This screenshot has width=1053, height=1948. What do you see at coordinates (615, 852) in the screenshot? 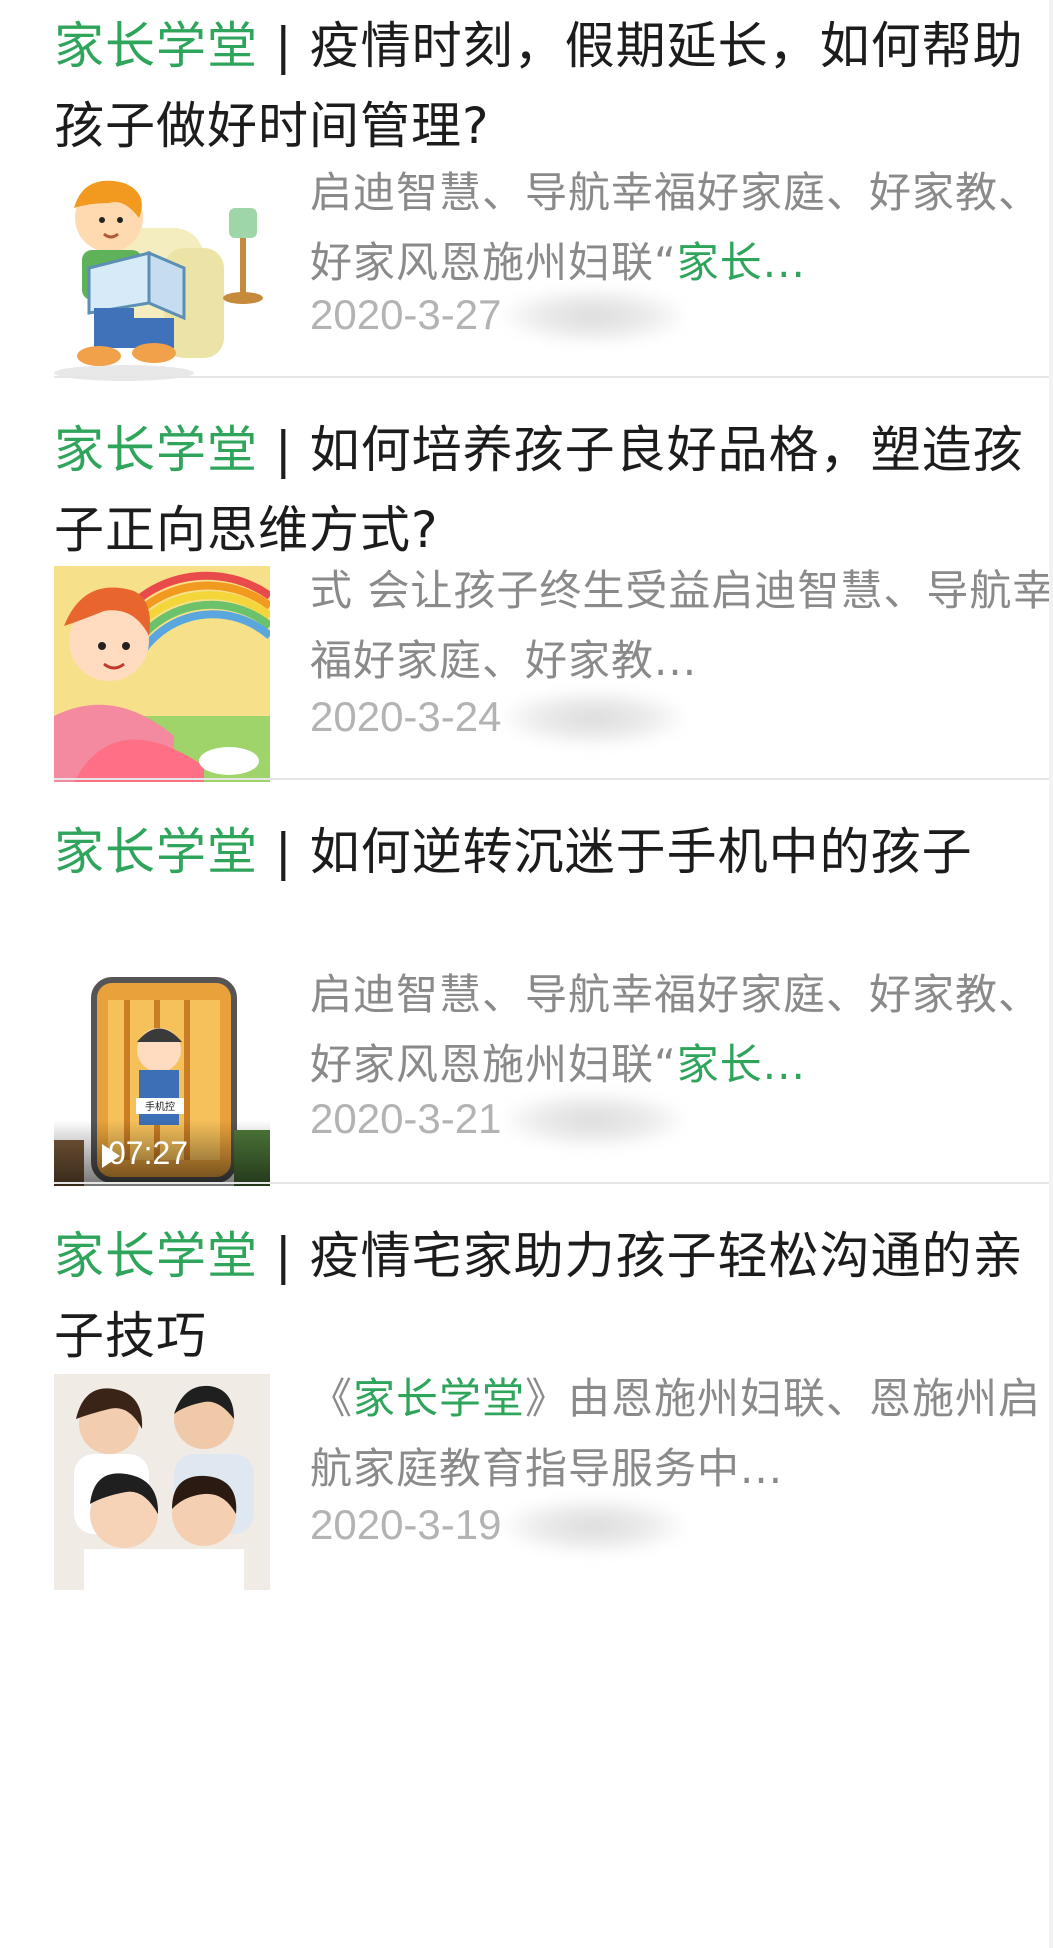
I see `title-text: | 如何逆转沉迷于手机中的孩子` at bounding box center [615, 852].